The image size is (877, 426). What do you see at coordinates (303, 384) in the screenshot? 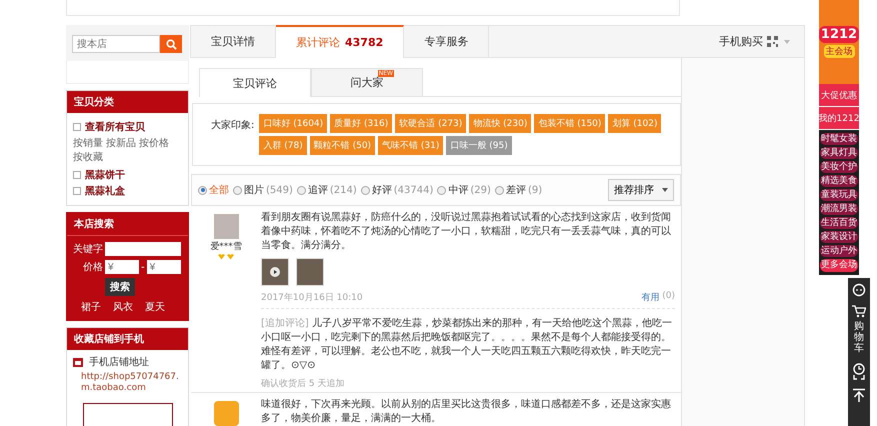
I see `followup-time: 确认收货后 5 天追加` at bounding box center [303, 384].